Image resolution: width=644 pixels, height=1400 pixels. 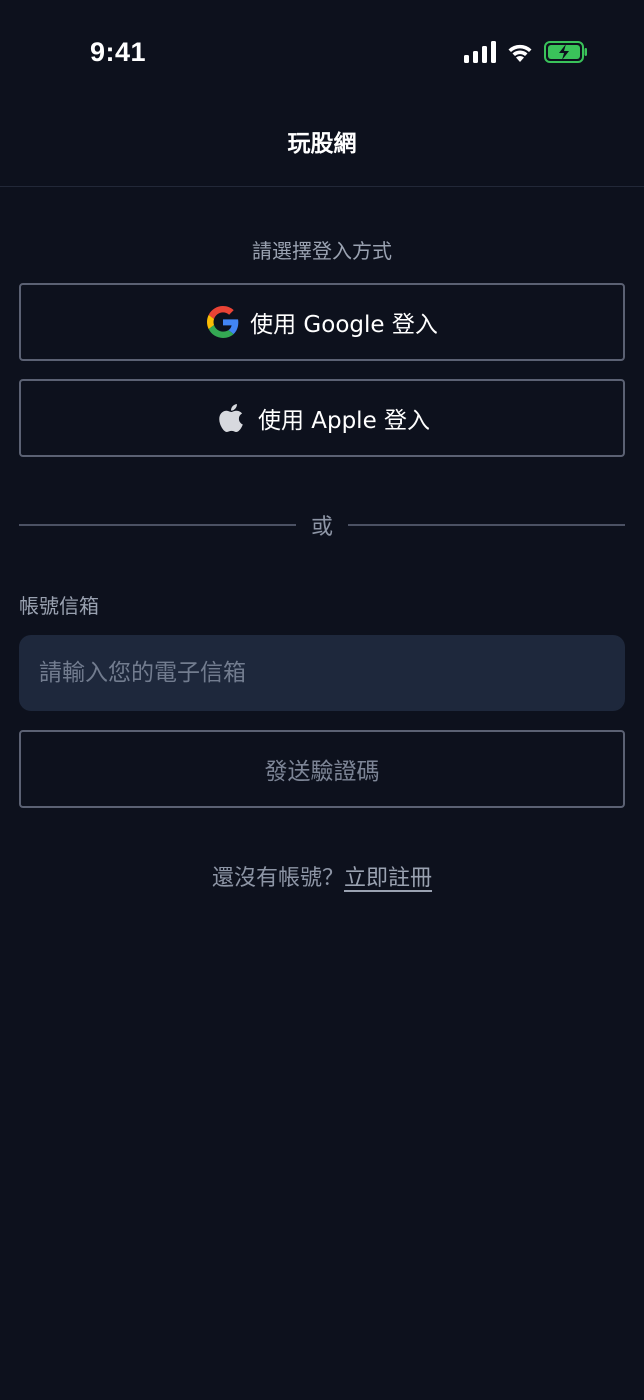 I want to click on email-field, so click(x=322, y=673).